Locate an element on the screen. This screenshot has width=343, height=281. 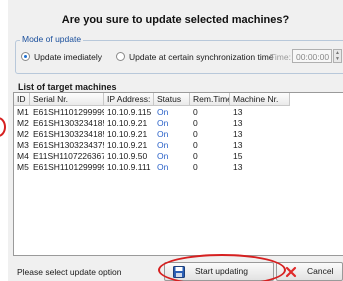
table-cell-serial: E61SH11012999993 is located at coordinates (67, 167).